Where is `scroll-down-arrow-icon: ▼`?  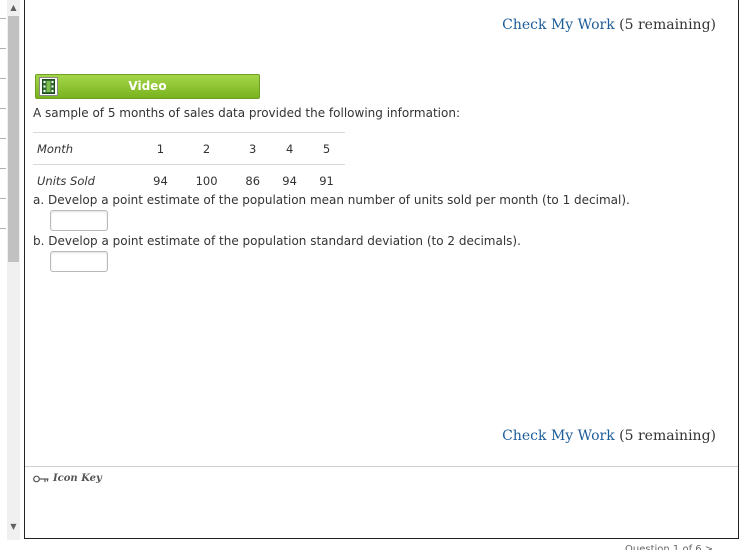 scroll-down-arrow-icon: ▼ is located at coordinates (13, 526).